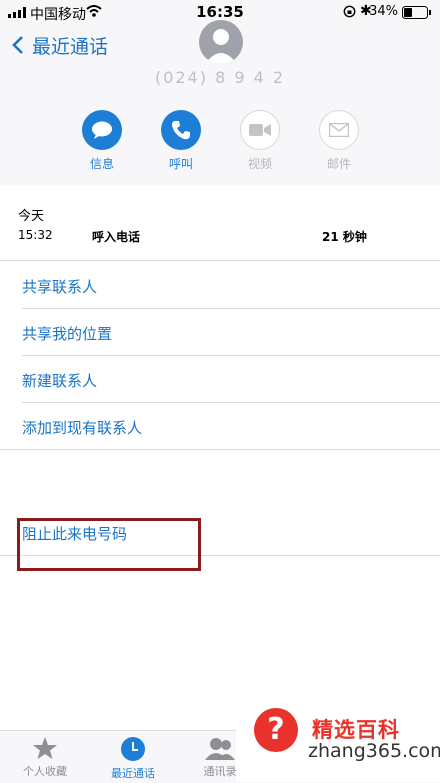 This screenshot has width=440, height=783. Describe the element at coordinates (383, 11) in the screenshot. I see `battery-percent: 34%` at that location.